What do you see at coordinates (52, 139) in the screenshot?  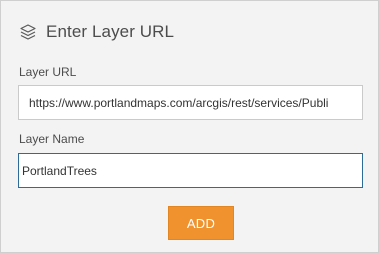 I see `layer-name-label: Layer Name` at bounding box center [52, 139].